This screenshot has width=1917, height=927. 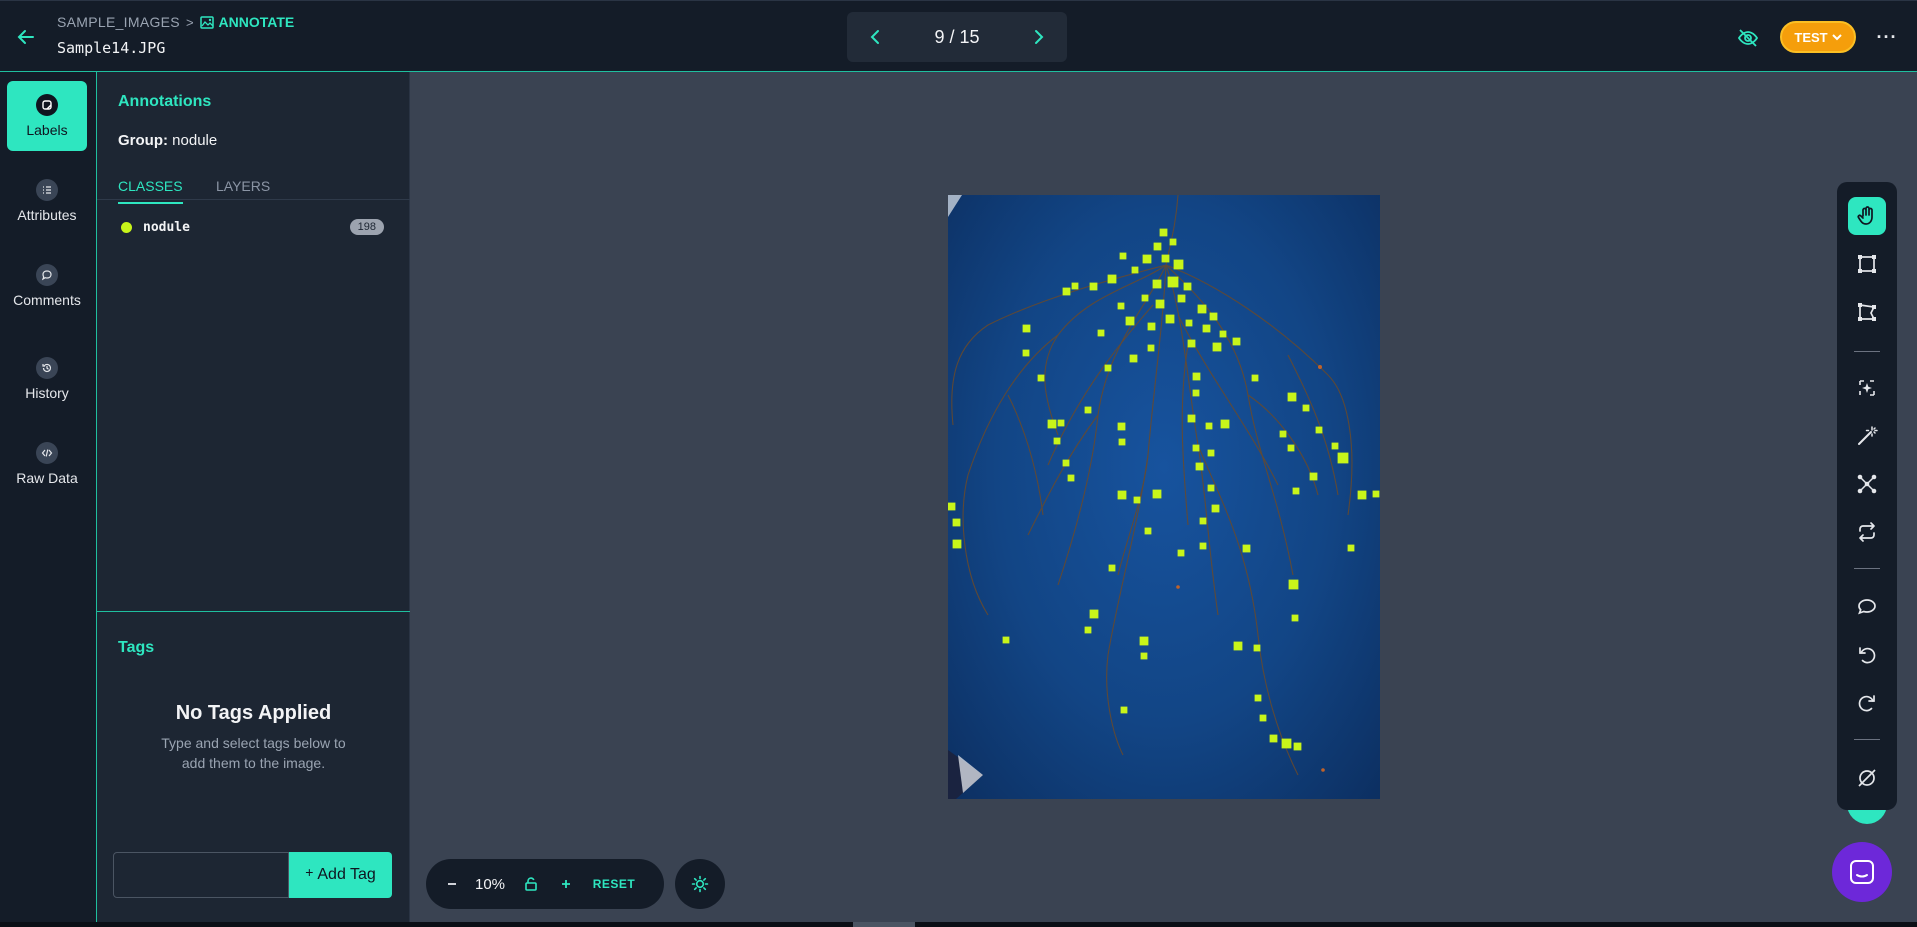 I want to click on eye-off-icon, so click(x=1748, y=38).